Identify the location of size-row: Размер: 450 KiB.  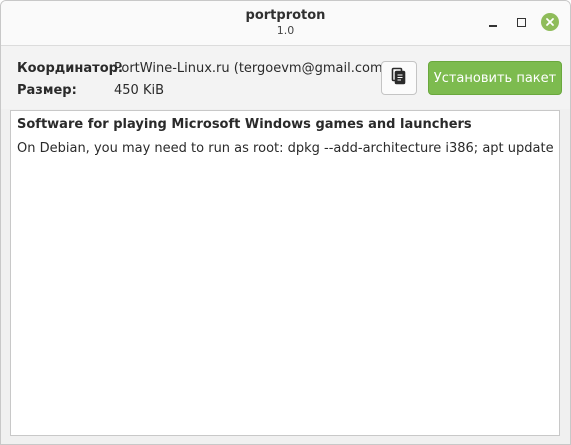
(90, 90).